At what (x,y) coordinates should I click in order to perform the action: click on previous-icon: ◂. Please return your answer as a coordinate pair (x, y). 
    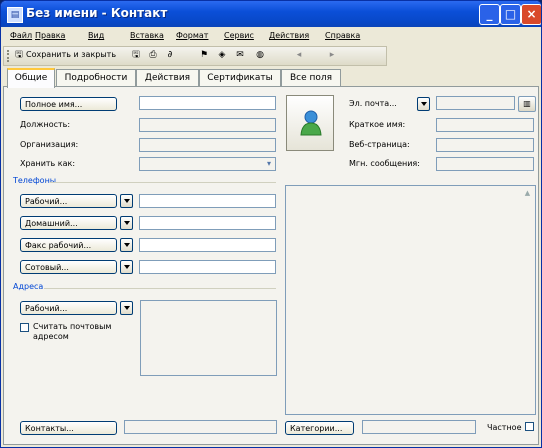
    Looking at the image, I should click on (299, 55).